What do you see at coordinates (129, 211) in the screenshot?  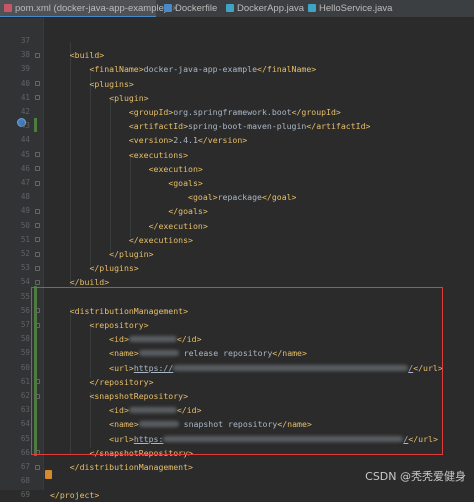 I see `code-line: </goals>` at bounding box center [129, 211].